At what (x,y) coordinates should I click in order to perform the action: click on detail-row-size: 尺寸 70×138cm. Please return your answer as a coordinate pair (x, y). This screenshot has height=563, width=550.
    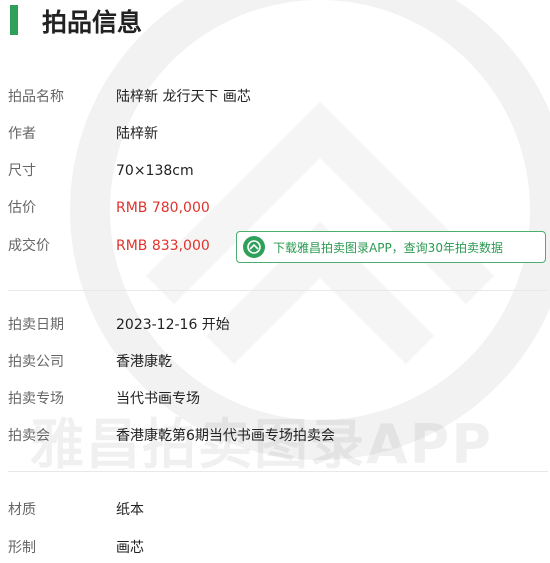
    Looking at the image, I should click on (275, 171).